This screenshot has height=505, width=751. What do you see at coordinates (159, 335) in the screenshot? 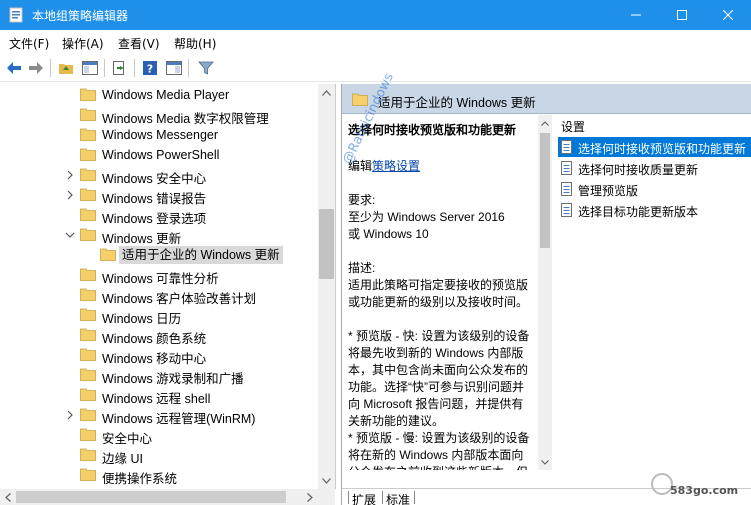
I see `tree-item: Windows 颜色系统` at bounding box center [159, 335].